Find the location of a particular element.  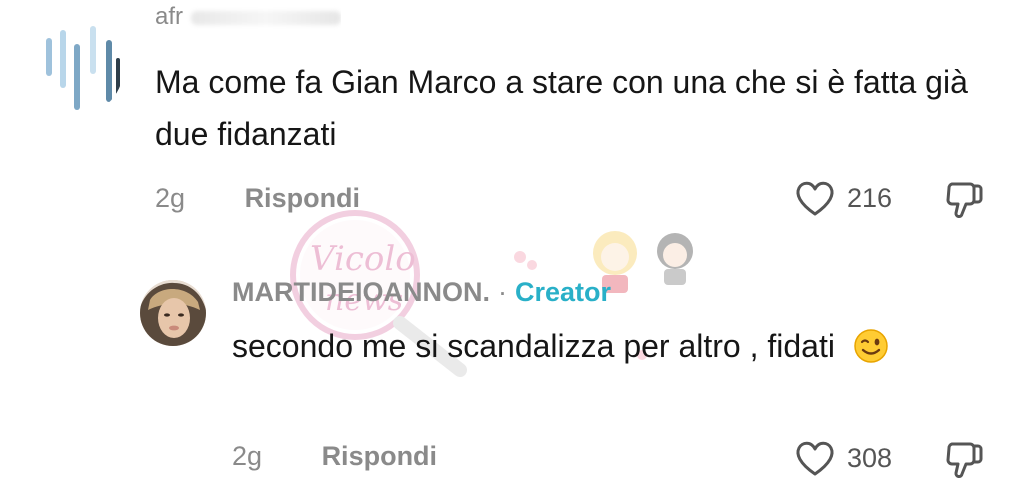

redacted-username is located at coordinates (266, 17).